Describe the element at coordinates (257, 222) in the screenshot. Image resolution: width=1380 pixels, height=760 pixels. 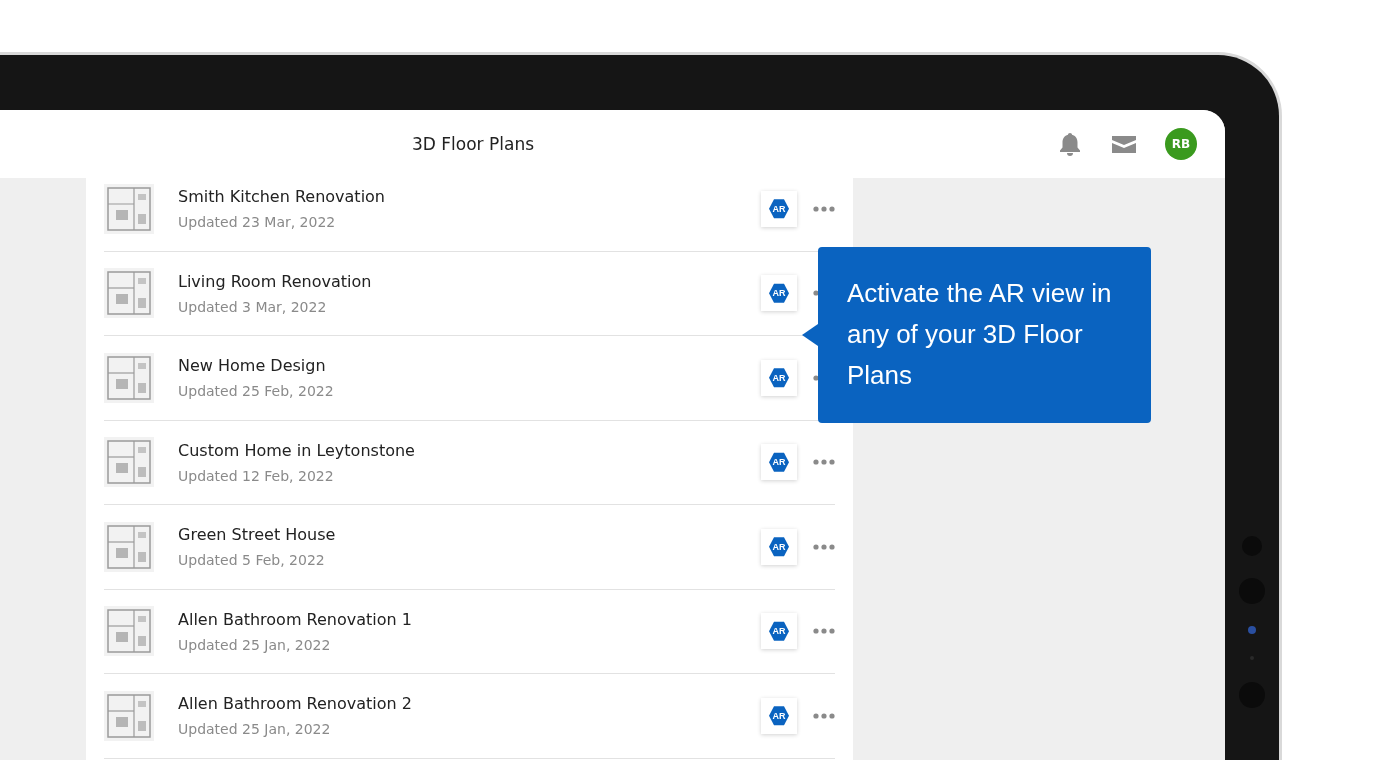
I see `updated-date: Updated 23 Mar, 2022` at that location.